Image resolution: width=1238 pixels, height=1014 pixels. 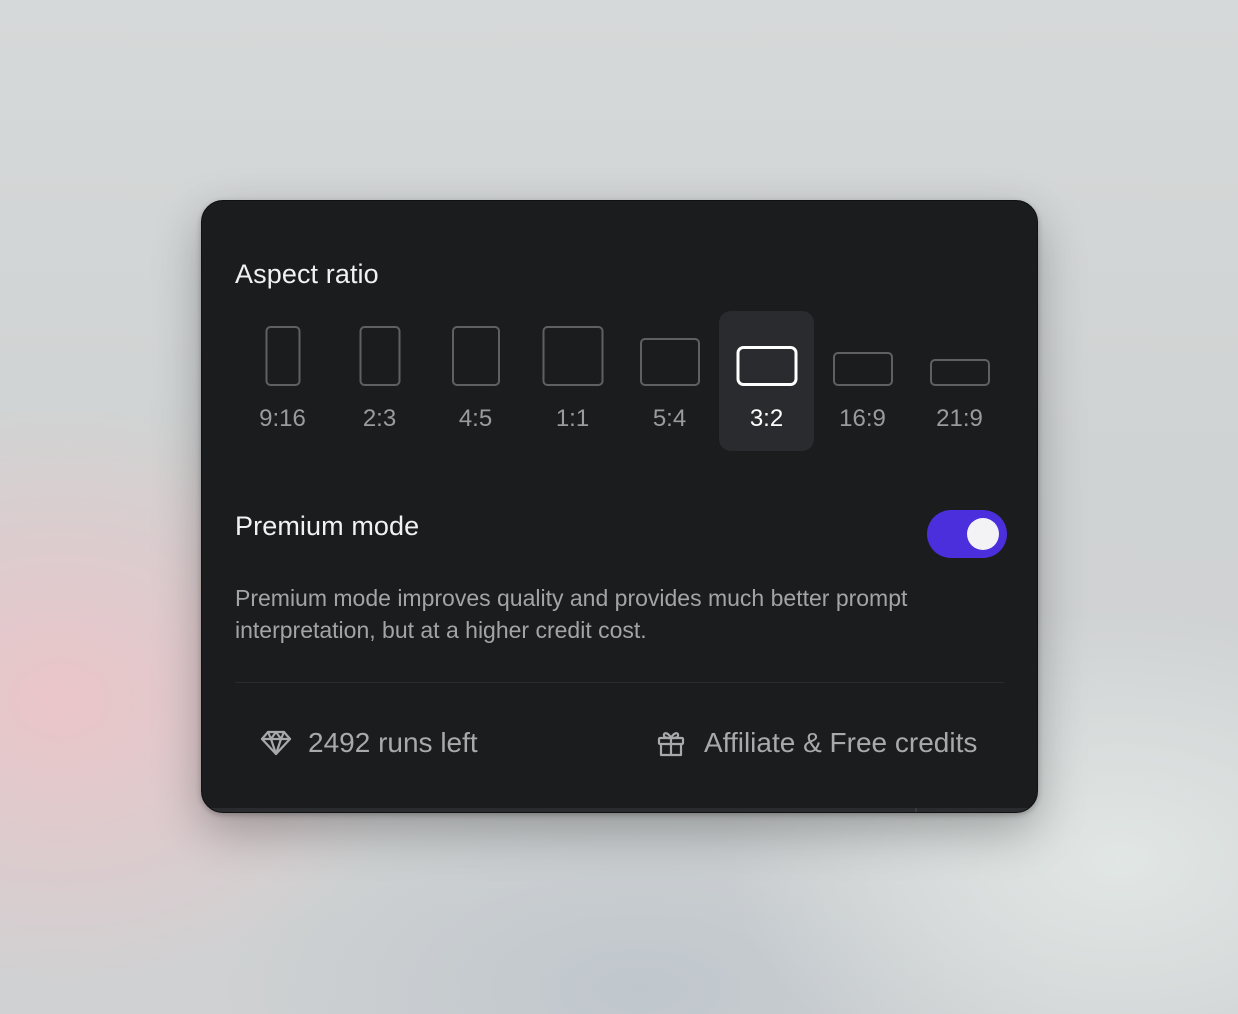 What do you see at coordinates (766, 418) in the screenshot?
I see `aspect-option-label: 3:2` at bounding box center [766, 418].